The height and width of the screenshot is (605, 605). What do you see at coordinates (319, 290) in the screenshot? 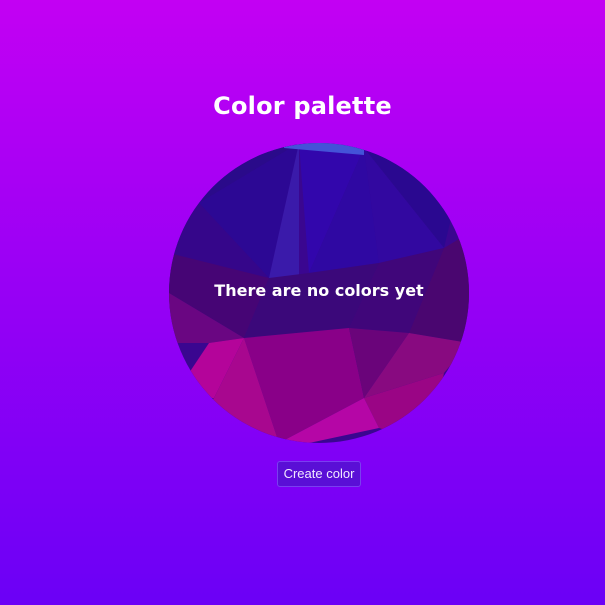
I see `empty-state-message: There are no colors yet` at bounding box center [319, 290].